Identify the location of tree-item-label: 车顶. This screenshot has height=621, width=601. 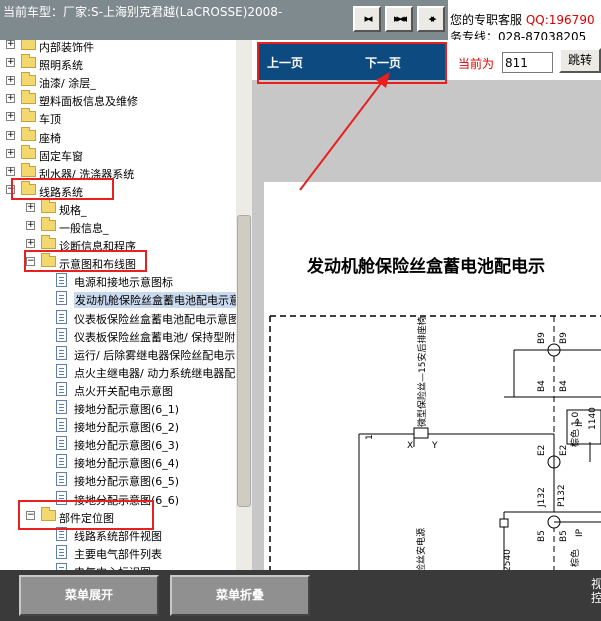
(50, 120).